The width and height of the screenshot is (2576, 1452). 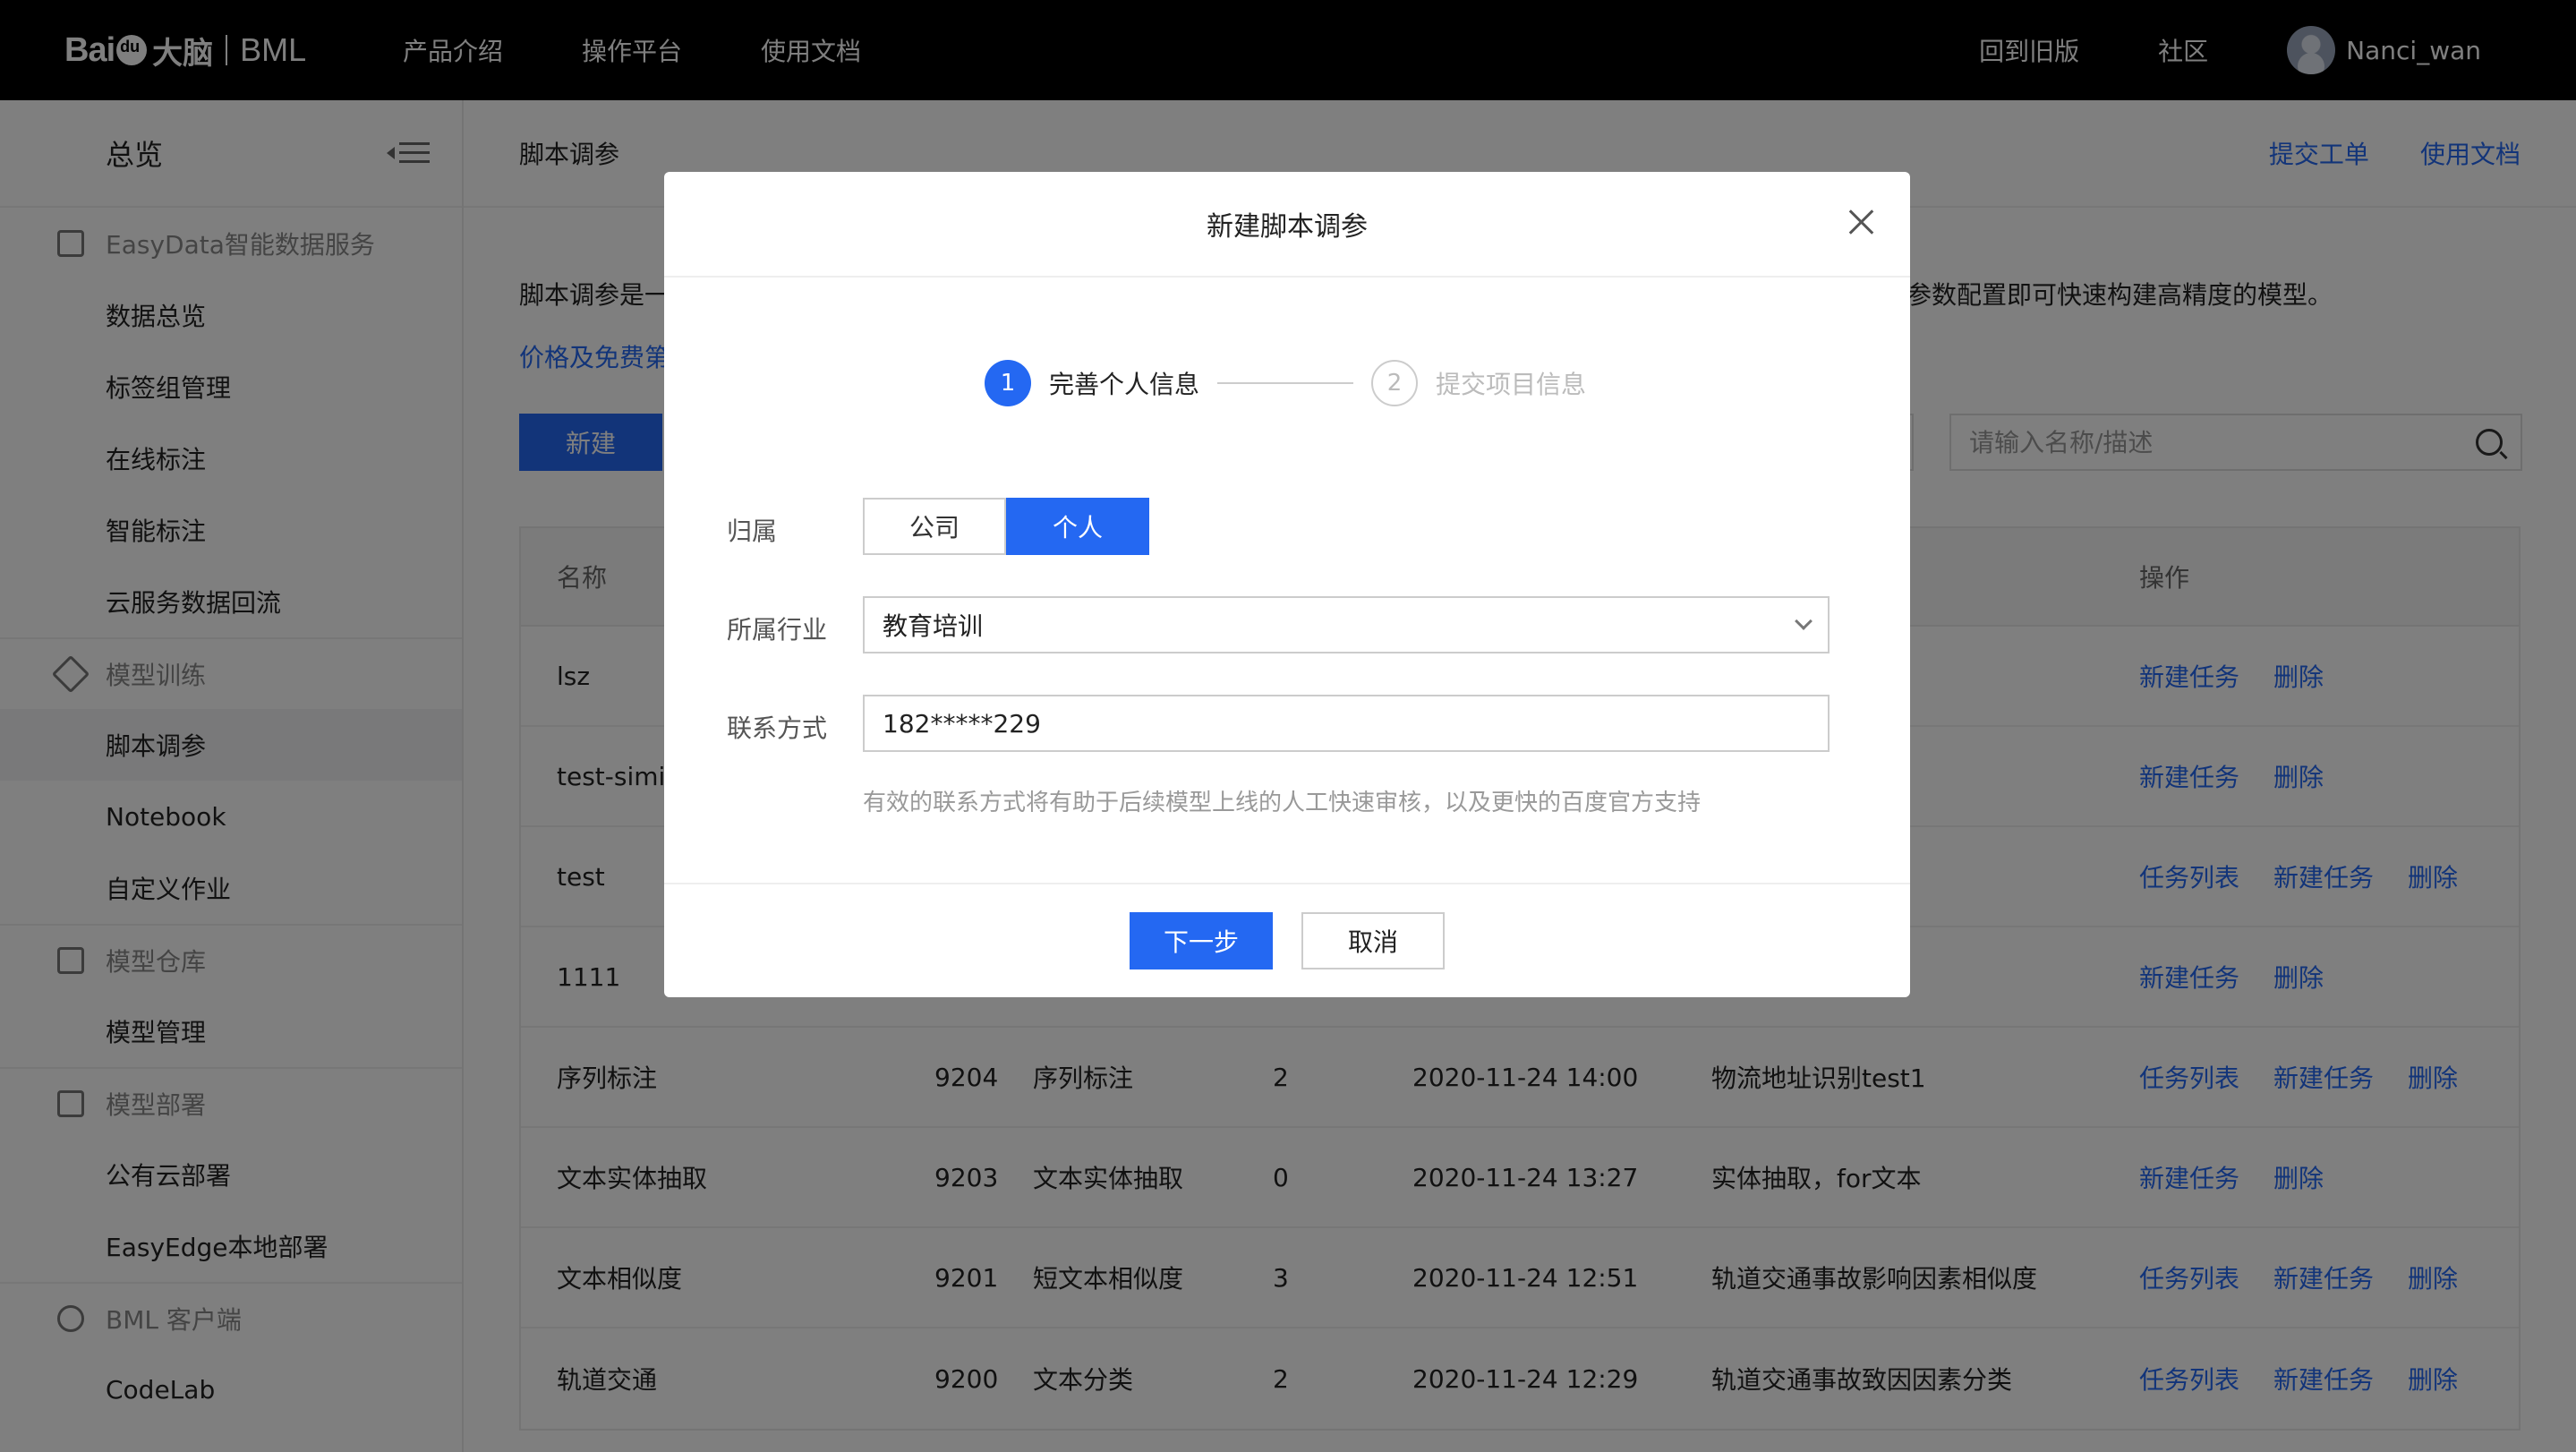 I want to click on belong-personal-option: 个人, so click(x=1077, y=526).